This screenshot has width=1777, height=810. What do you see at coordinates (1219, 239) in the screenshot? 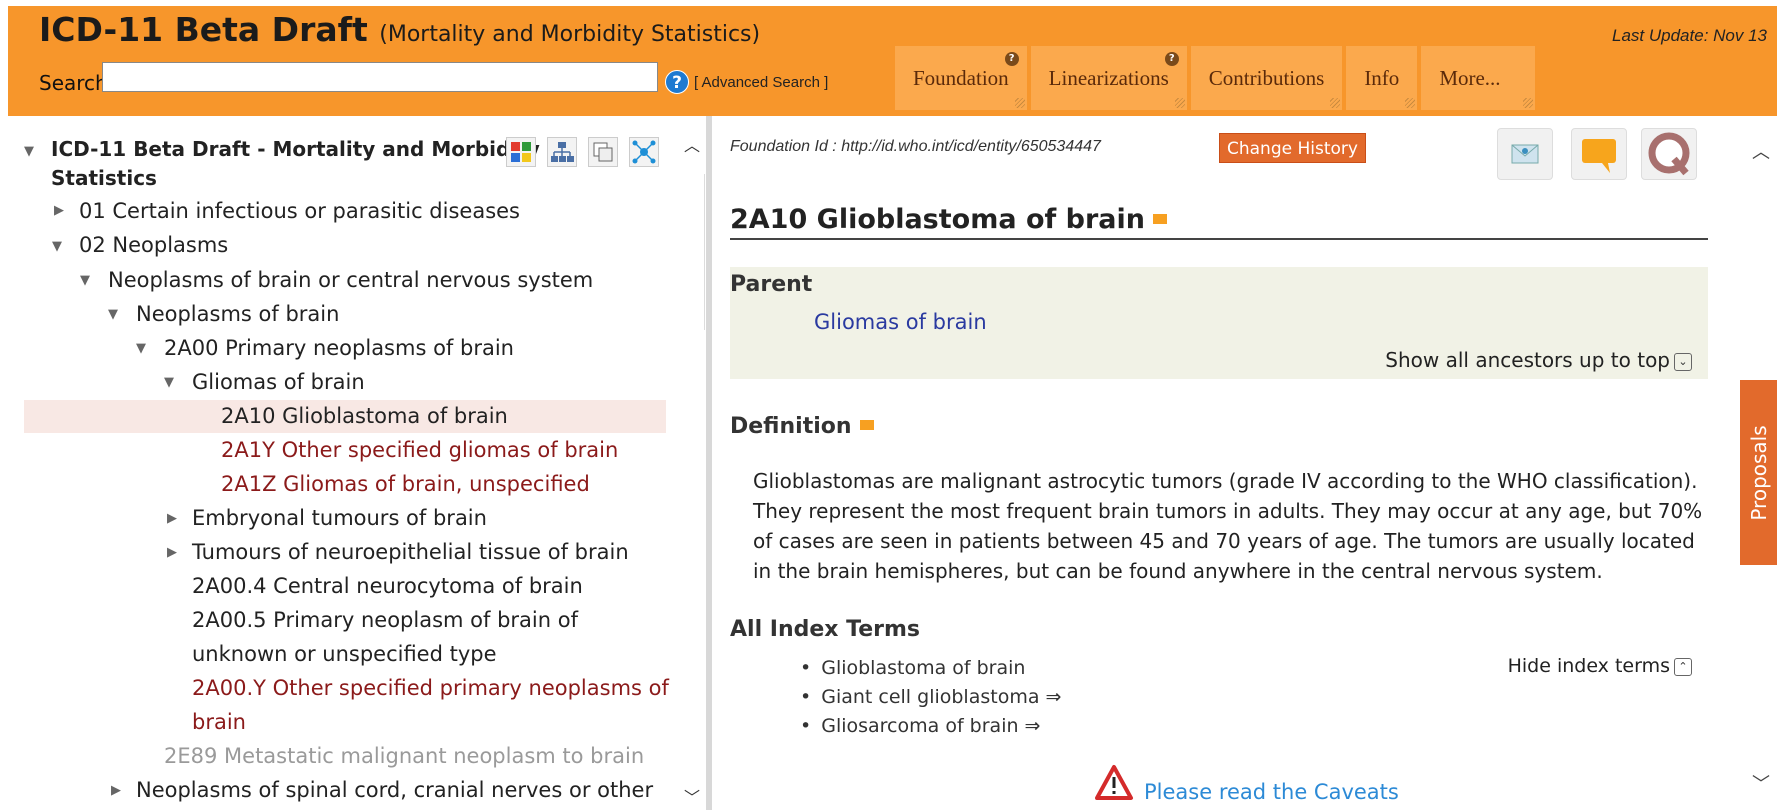
I see `title-rule` at bounding box center [1219, 239].